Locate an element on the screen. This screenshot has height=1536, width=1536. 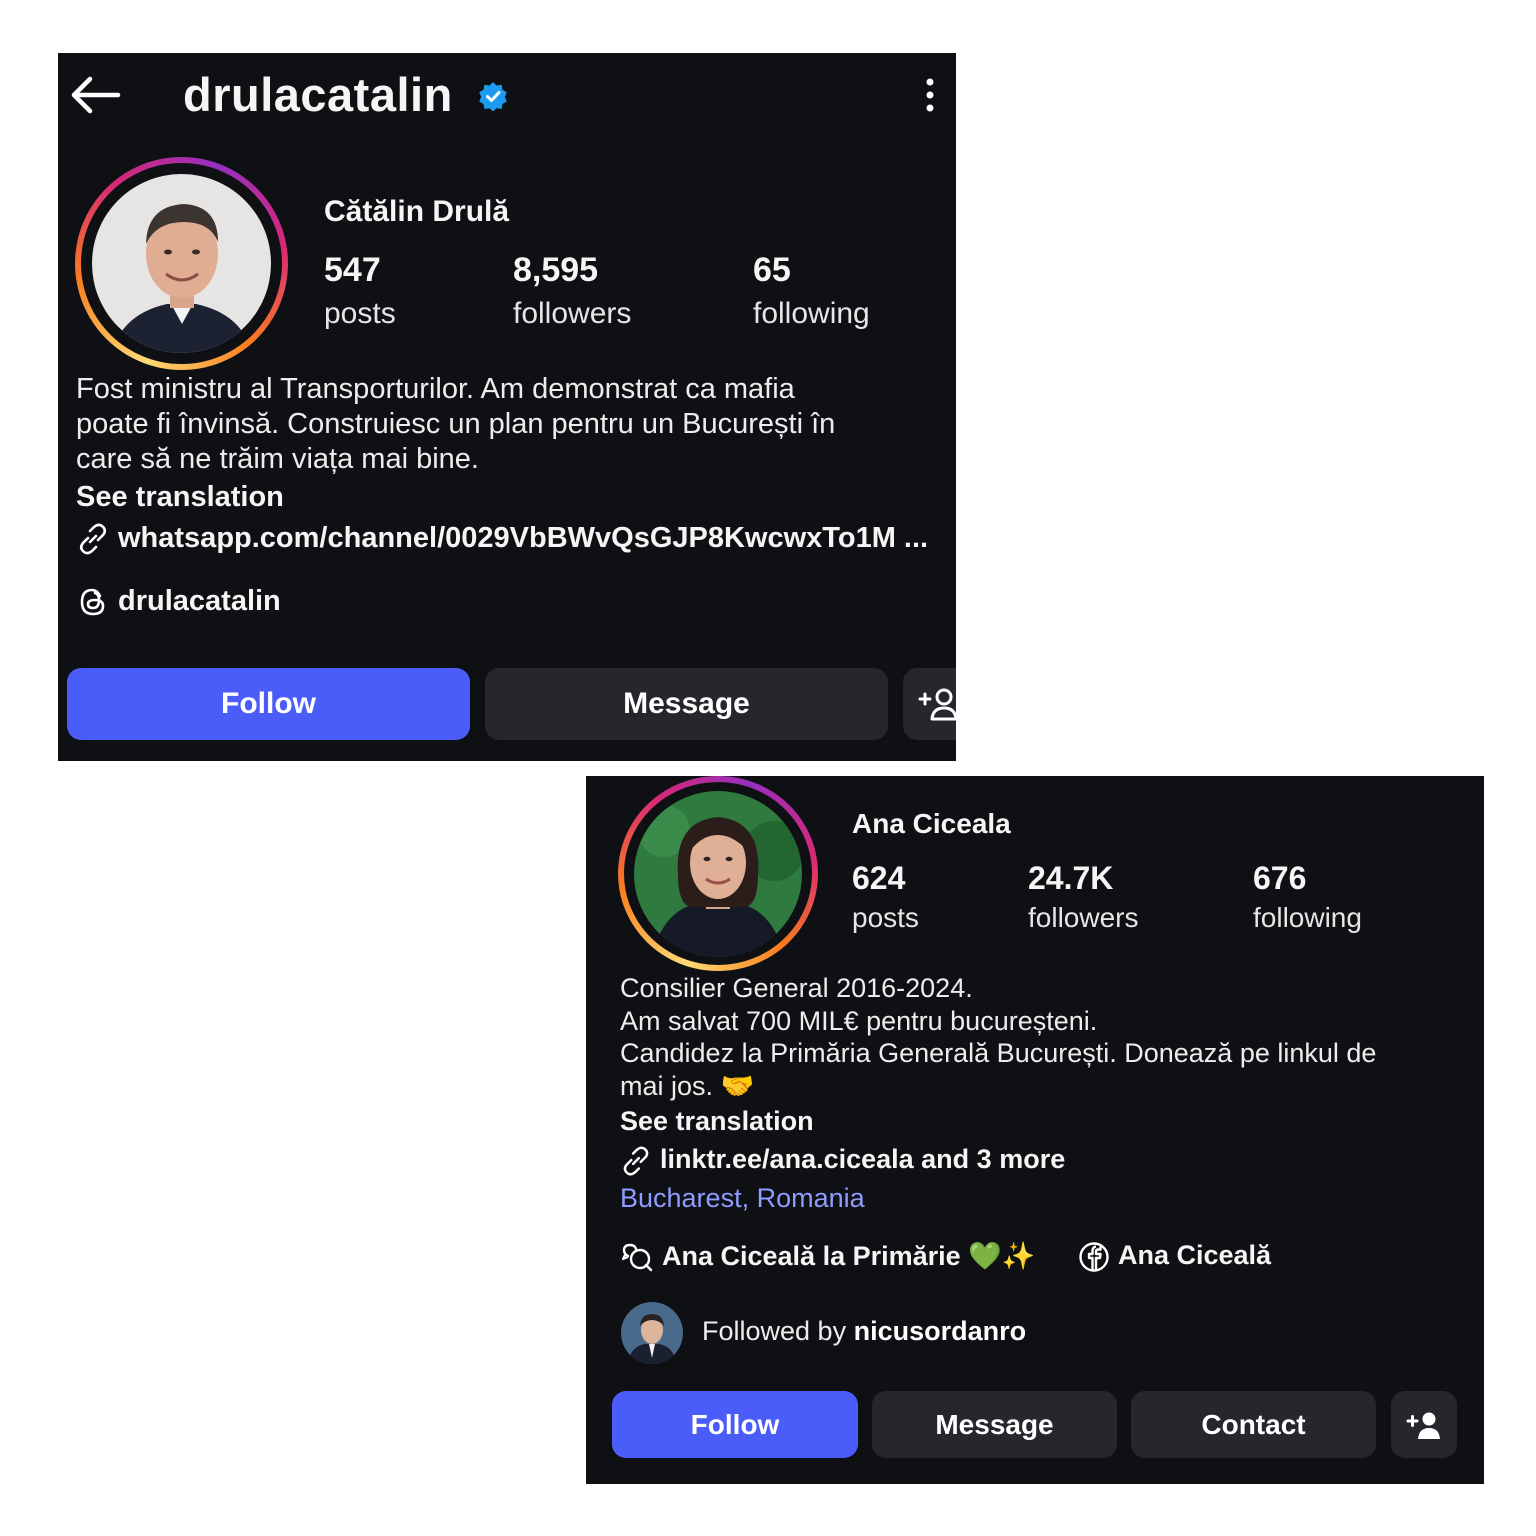
profile-full-name: Ana Ciceala is located at coordinates (931, 823).